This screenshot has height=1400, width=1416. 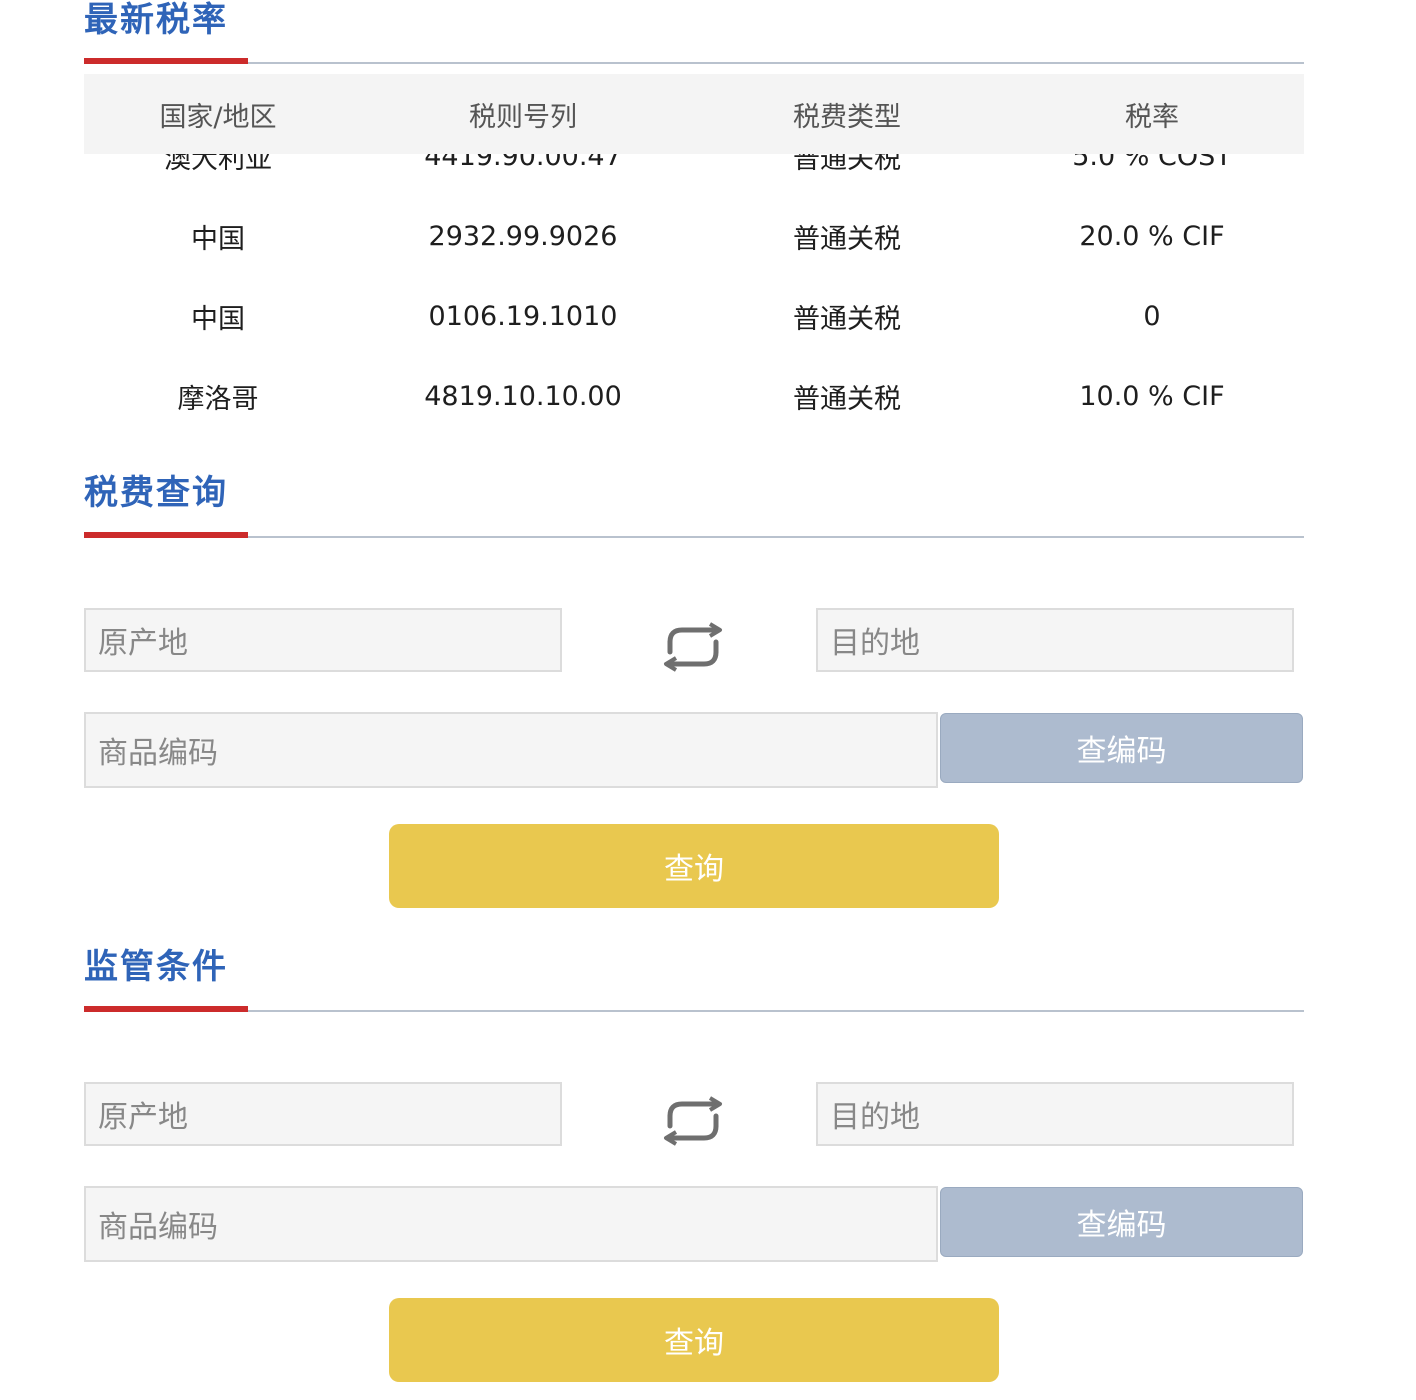 What do you see at coordinates (1152, 316) in the screenshot?
I see `cell-tax-rate: 0` at bounding box center [1152, 316].